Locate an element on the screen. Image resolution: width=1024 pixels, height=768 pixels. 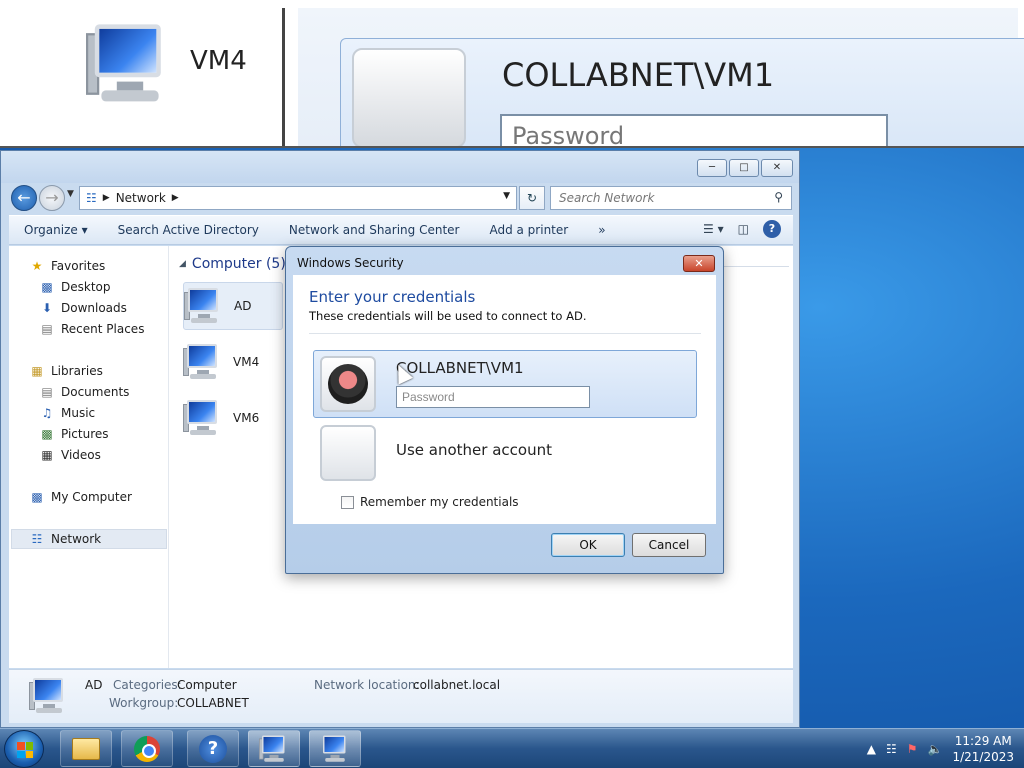
list-item-vm6: VM6 is located at coordinates (233, 418).